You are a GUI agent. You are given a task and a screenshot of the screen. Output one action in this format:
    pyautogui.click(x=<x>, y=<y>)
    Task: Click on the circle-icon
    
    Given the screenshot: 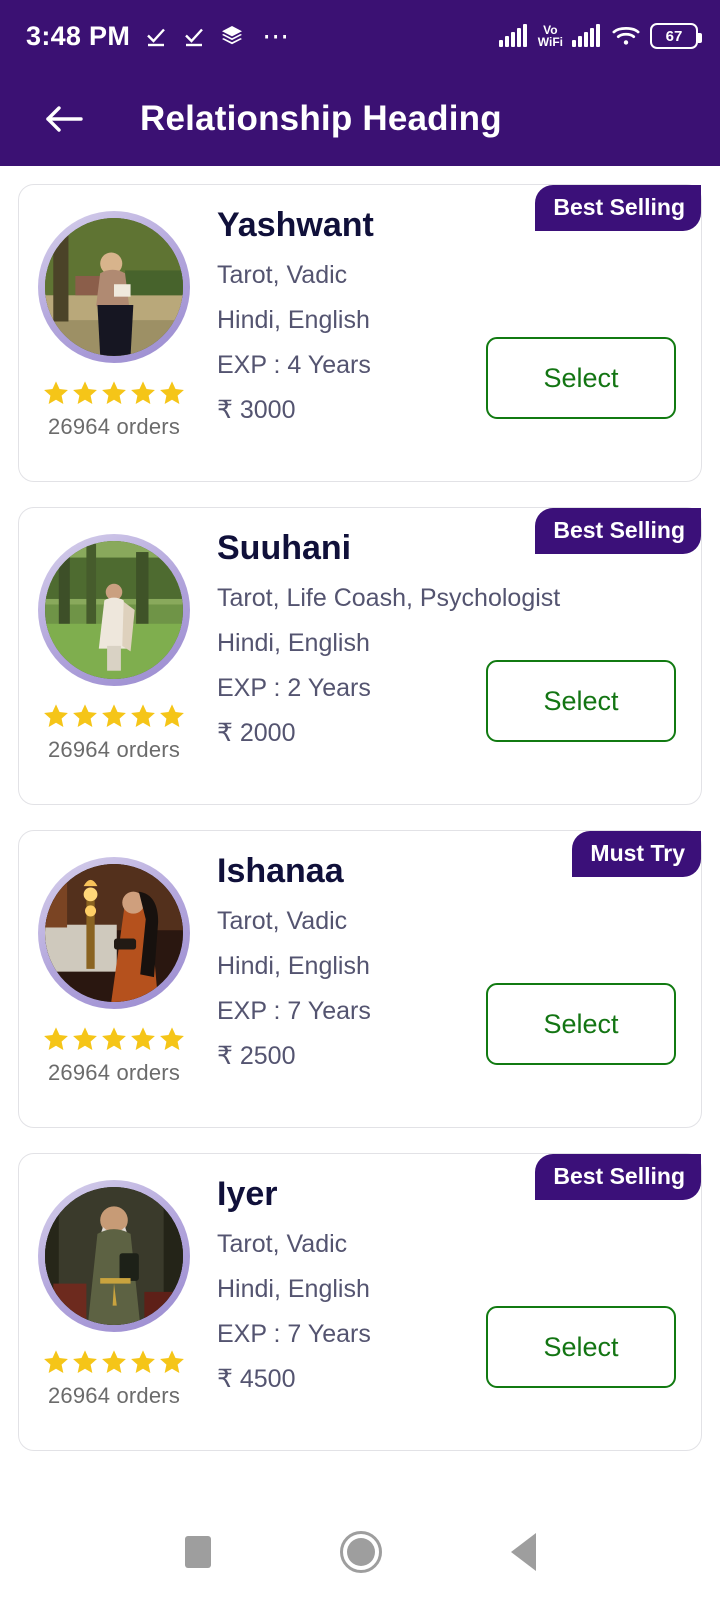 What is the action you would take?
    pyautogui.click(x=360, y=1552)
    